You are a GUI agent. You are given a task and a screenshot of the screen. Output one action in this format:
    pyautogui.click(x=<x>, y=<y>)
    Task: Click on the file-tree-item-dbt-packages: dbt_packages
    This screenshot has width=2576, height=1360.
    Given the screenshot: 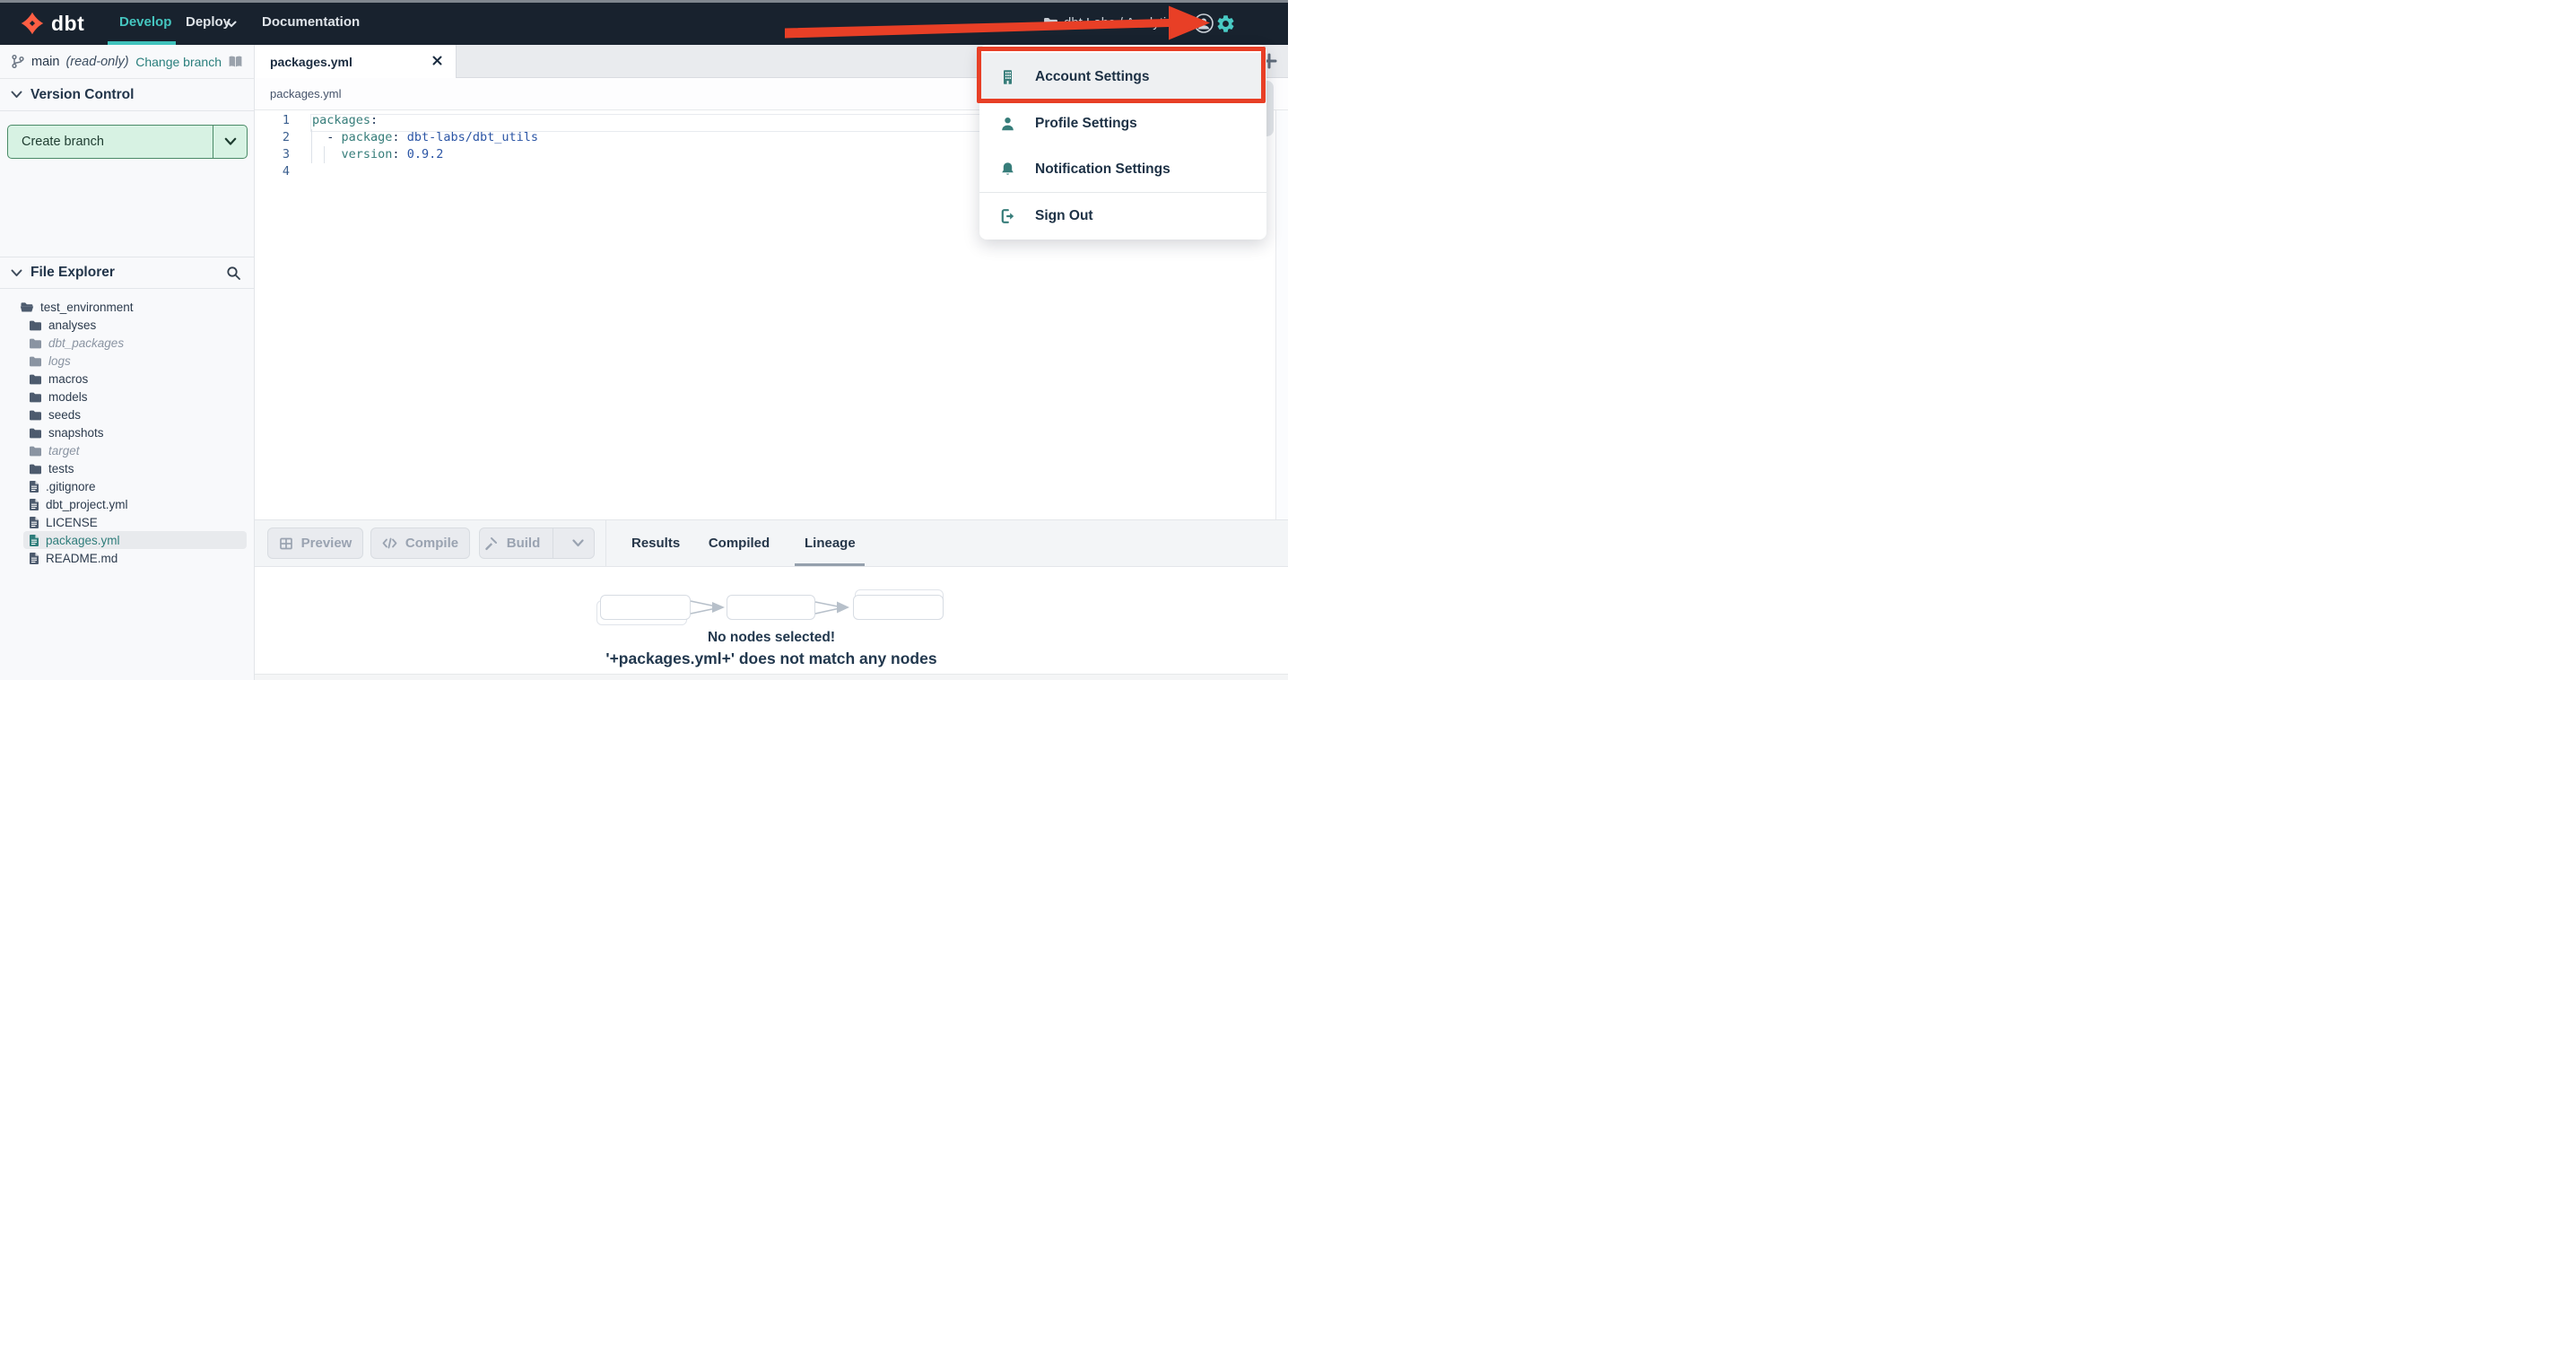 What is the action you would take?
    pyautogui.click(x=127, y=343)
    